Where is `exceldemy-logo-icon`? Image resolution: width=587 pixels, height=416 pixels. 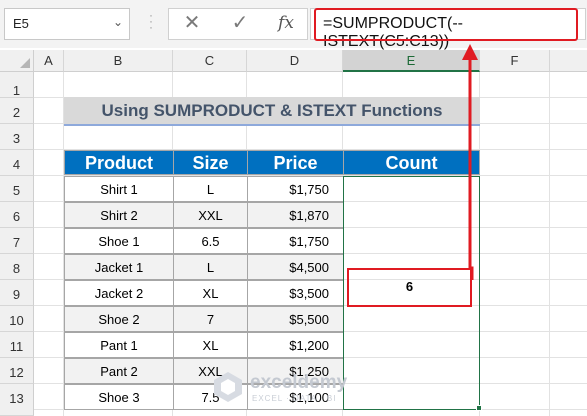 exceldemy-logo-icon is located at coordinates (228, 387).